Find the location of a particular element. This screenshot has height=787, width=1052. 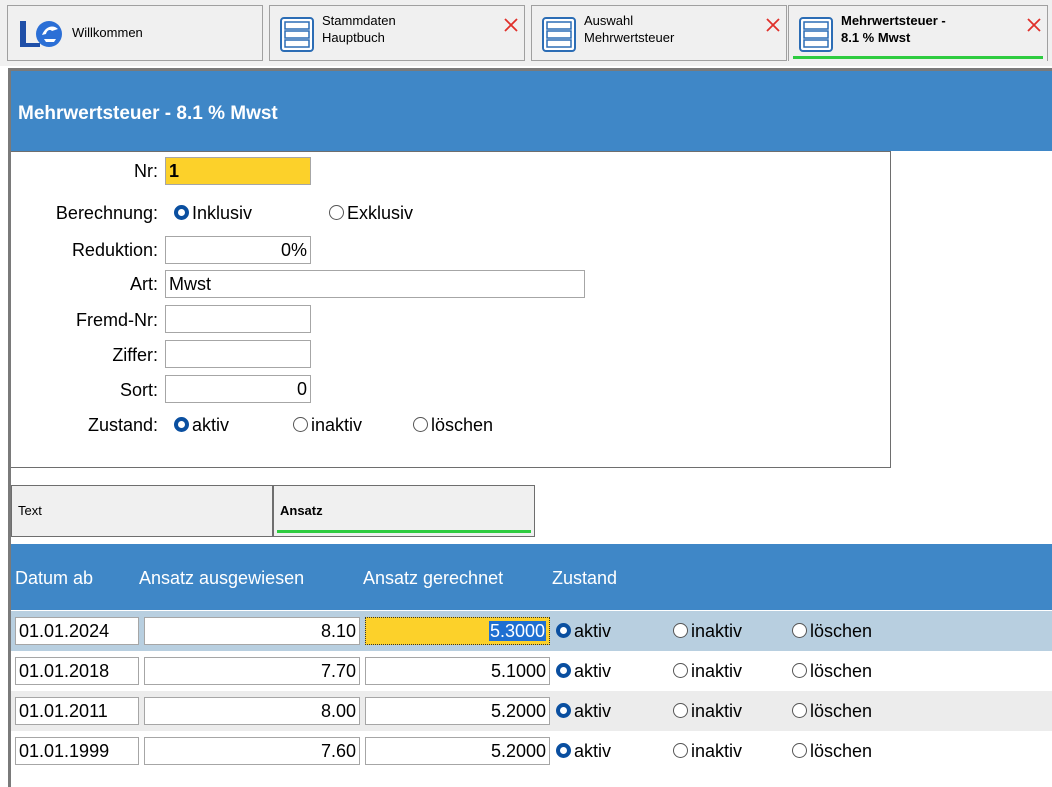

gerechnet-cell: 5.1000 is located at coordinates (457, 671).